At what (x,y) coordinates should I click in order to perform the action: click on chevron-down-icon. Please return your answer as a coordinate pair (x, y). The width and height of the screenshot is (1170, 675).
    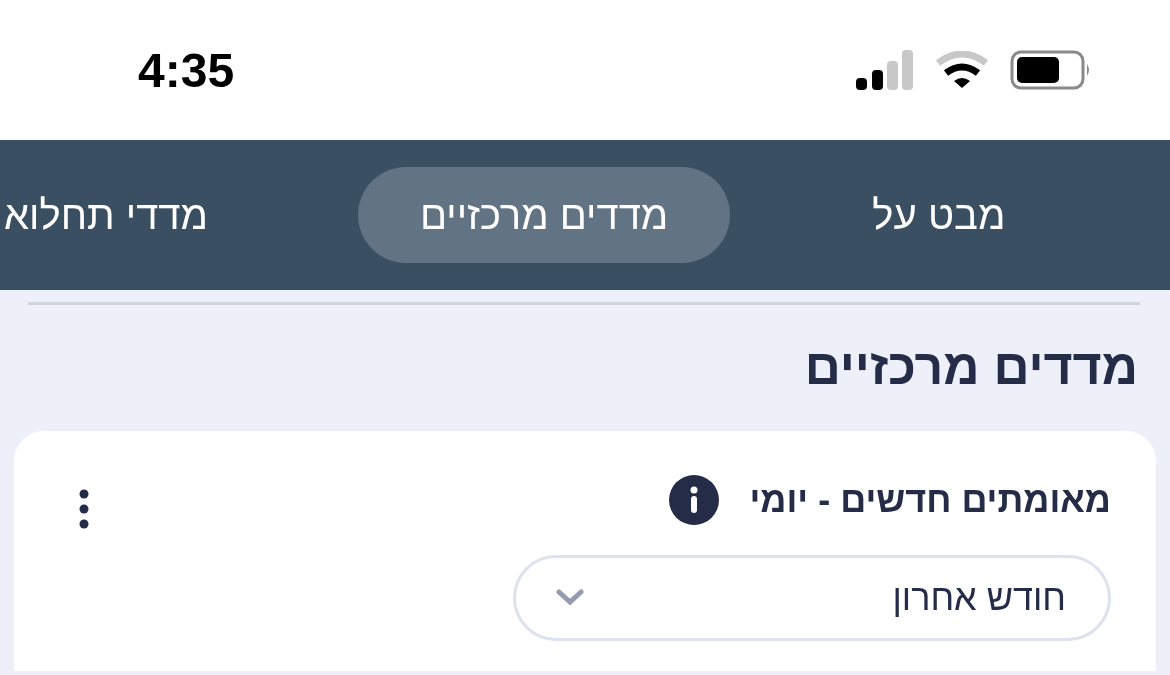
    Looking at the image, I should click on (570, 598).